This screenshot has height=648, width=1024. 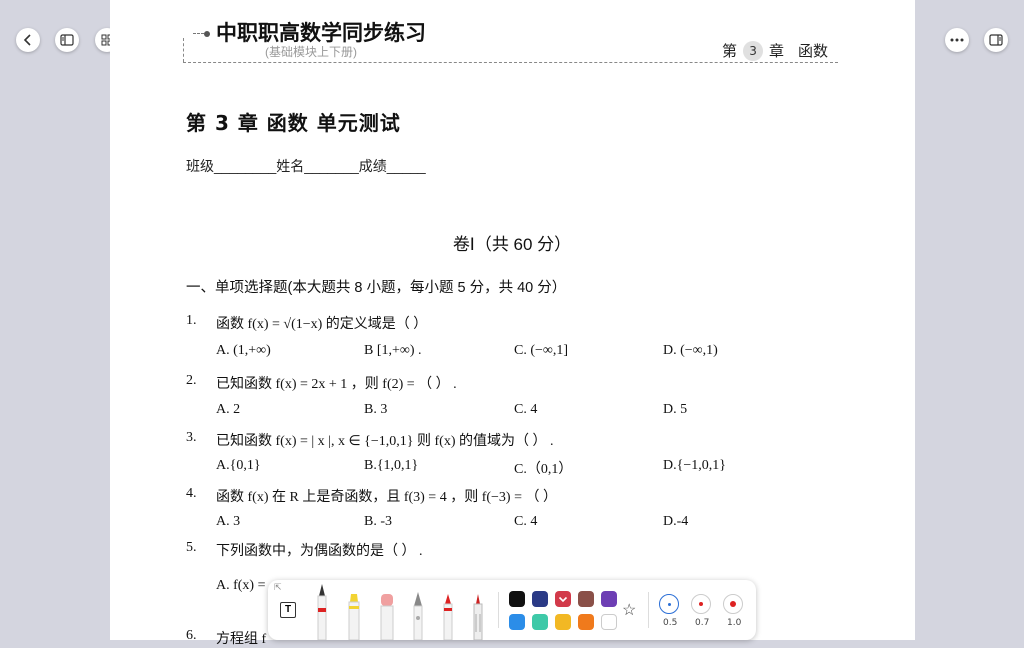 I want to click on chapter-suffix: 章, so click(x=777, y=51).